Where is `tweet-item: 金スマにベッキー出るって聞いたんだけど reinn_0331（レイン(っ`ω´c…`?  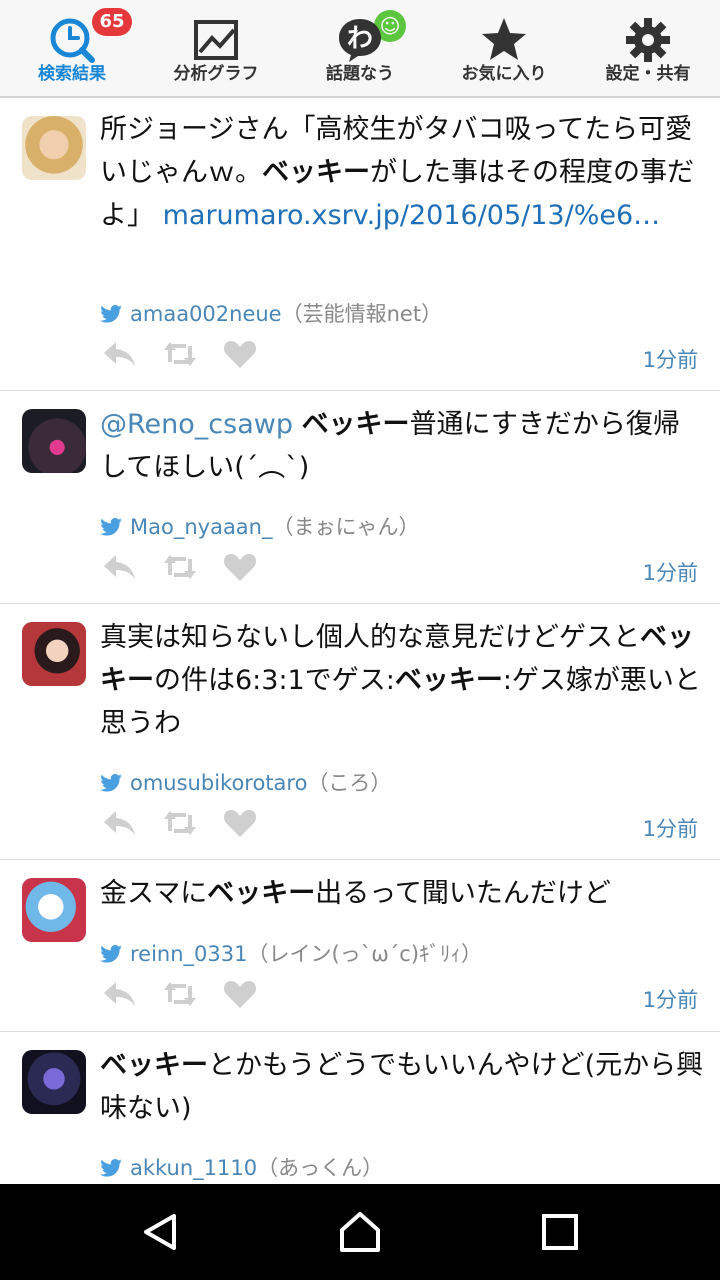
tweet-item: 金スマにベッキー出るって聞いたんだけど reinn_0331（レイン(っ`ω´c… is located at coordinates (360, 946).